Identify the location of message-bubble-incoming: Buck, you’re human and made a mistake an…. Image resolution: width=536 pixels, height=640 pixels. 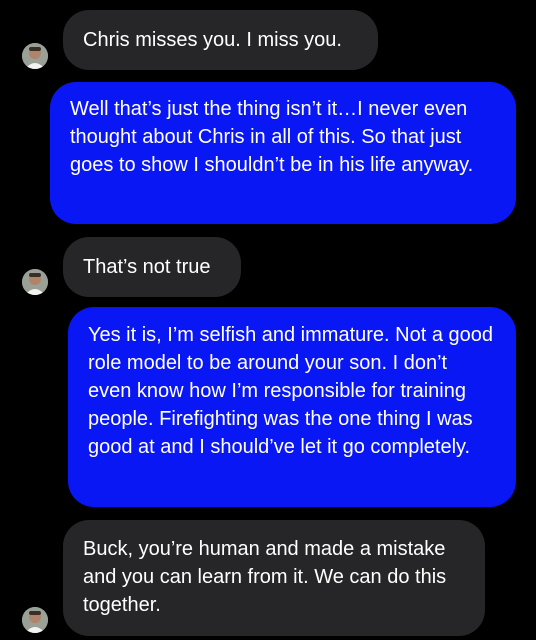
(274, 578).